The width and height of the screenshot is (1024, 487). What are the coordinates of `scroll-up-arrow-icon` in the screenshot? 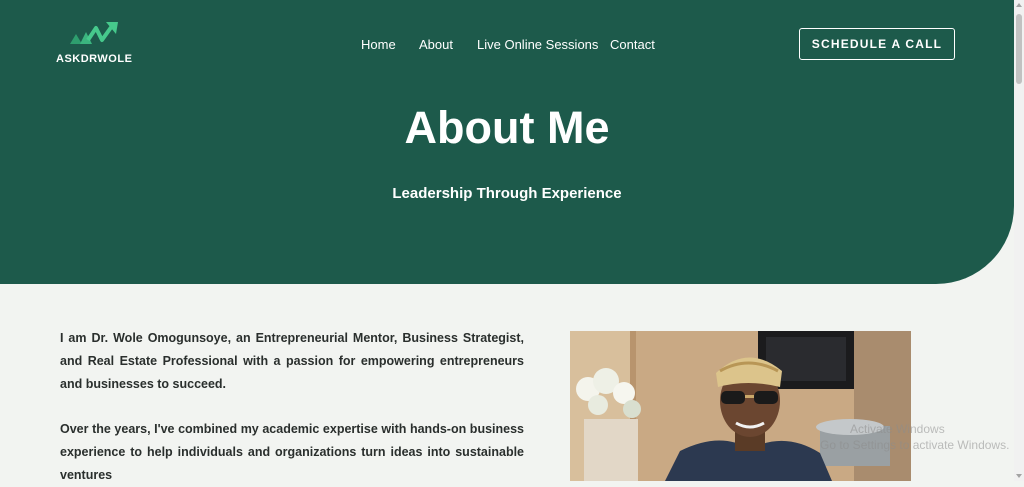 It's located at (1019, 5).